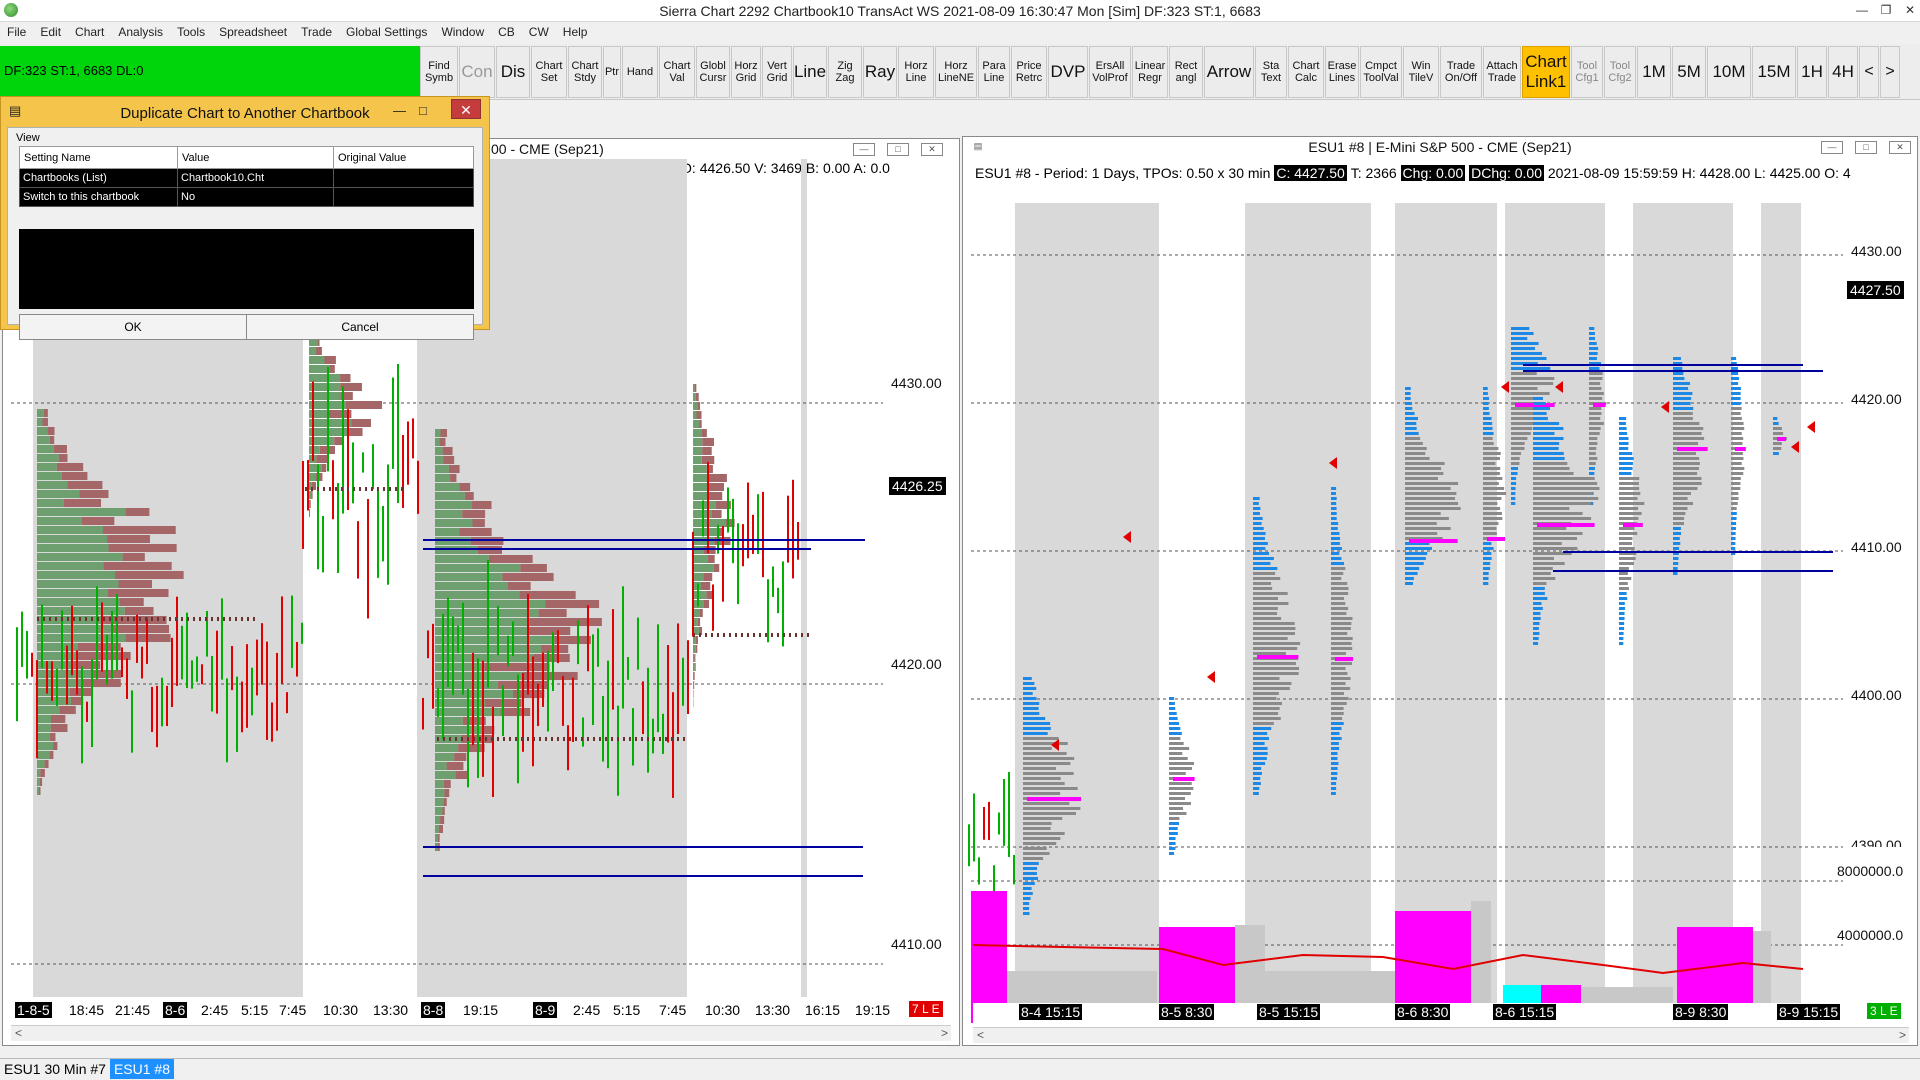 This screenshot has height=1080, width=1920. Describe the element at coordinates (994, 72) in the screenshot. I see `toolbar-button-para-line: Para Line` at that location.